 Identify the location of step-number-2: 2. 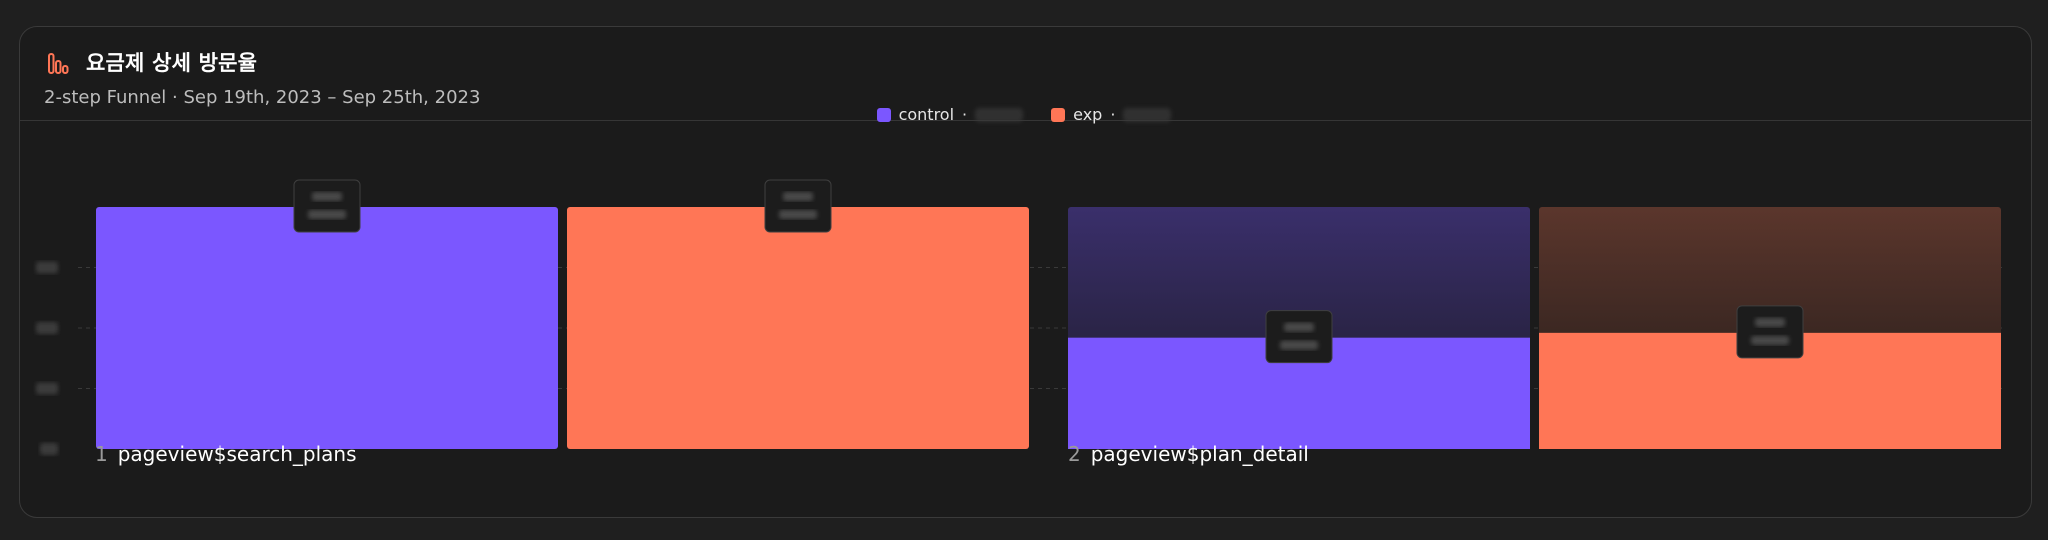
(1074, 454).